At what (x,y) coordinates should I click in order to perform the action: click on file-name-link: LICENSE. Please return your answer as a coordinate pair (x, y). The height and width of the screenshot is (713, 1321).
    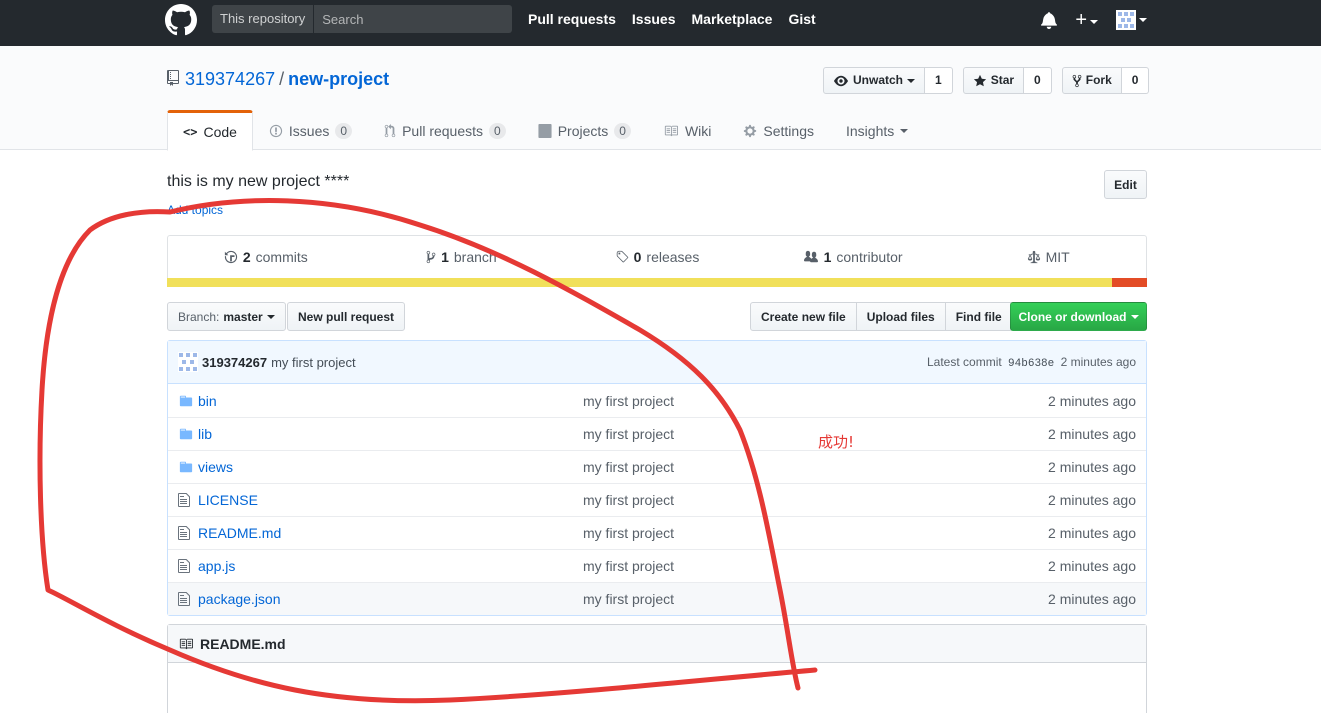
    Looking at the image, I should click on (390, 500).